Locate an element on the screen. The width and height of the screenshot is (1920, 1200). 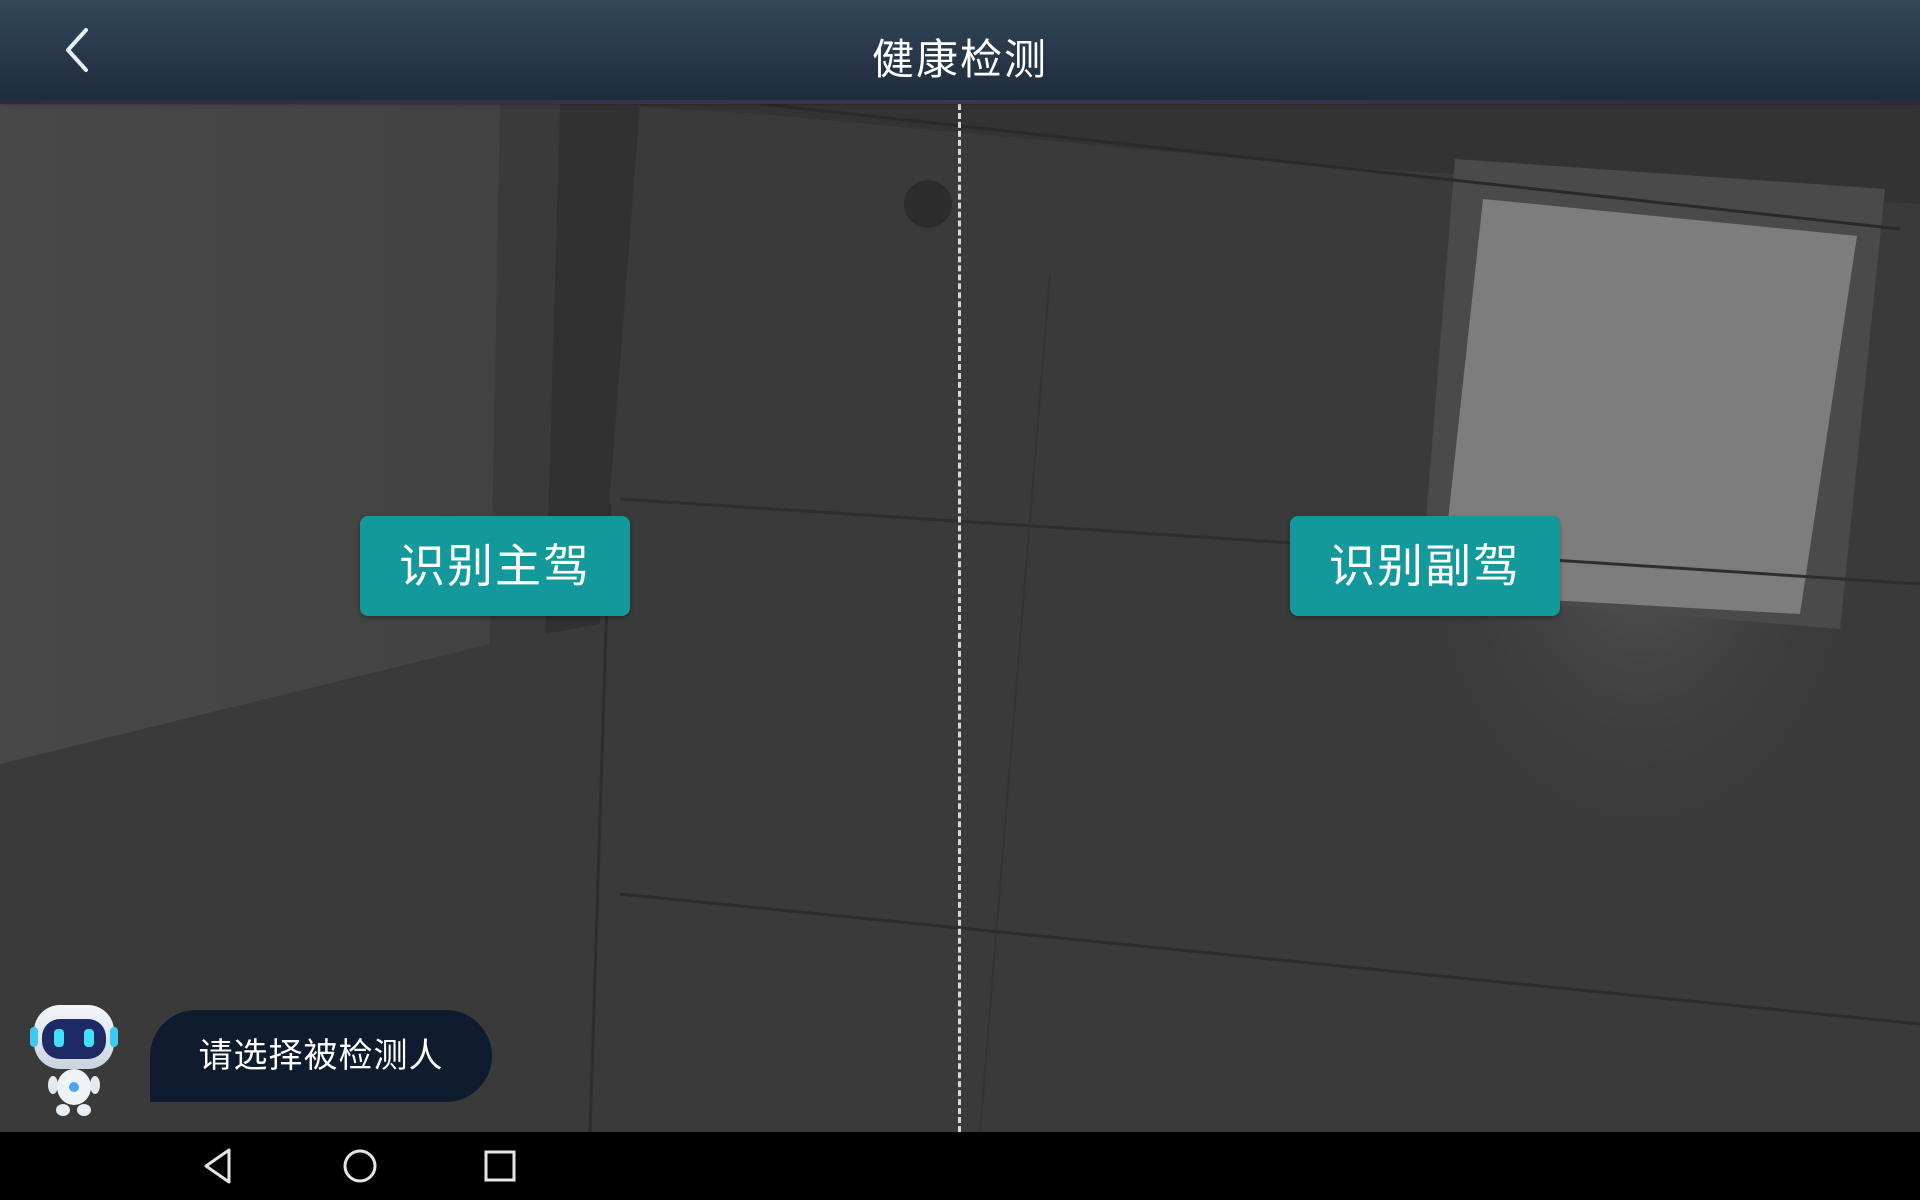
robot-assistant-icon is located at coordinates (74, 1059).